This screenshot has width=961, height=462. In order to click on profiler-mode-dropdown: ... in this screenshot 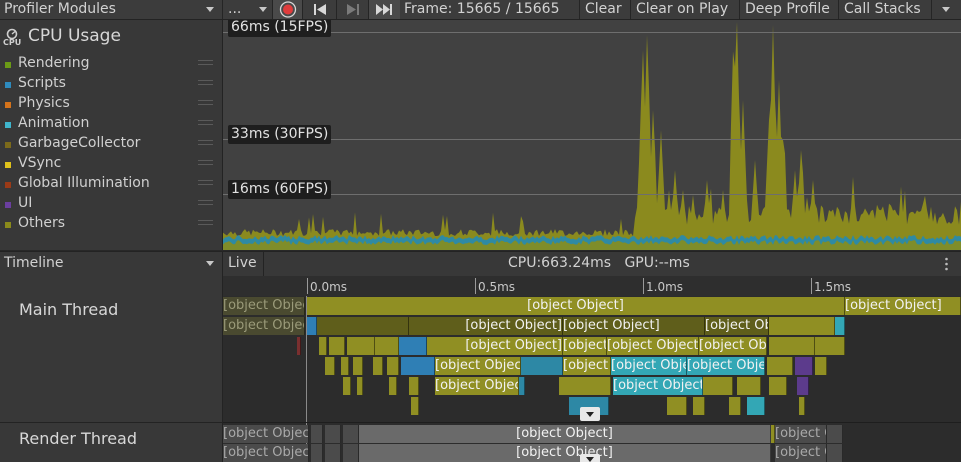, I will do `click(247, 9)`.